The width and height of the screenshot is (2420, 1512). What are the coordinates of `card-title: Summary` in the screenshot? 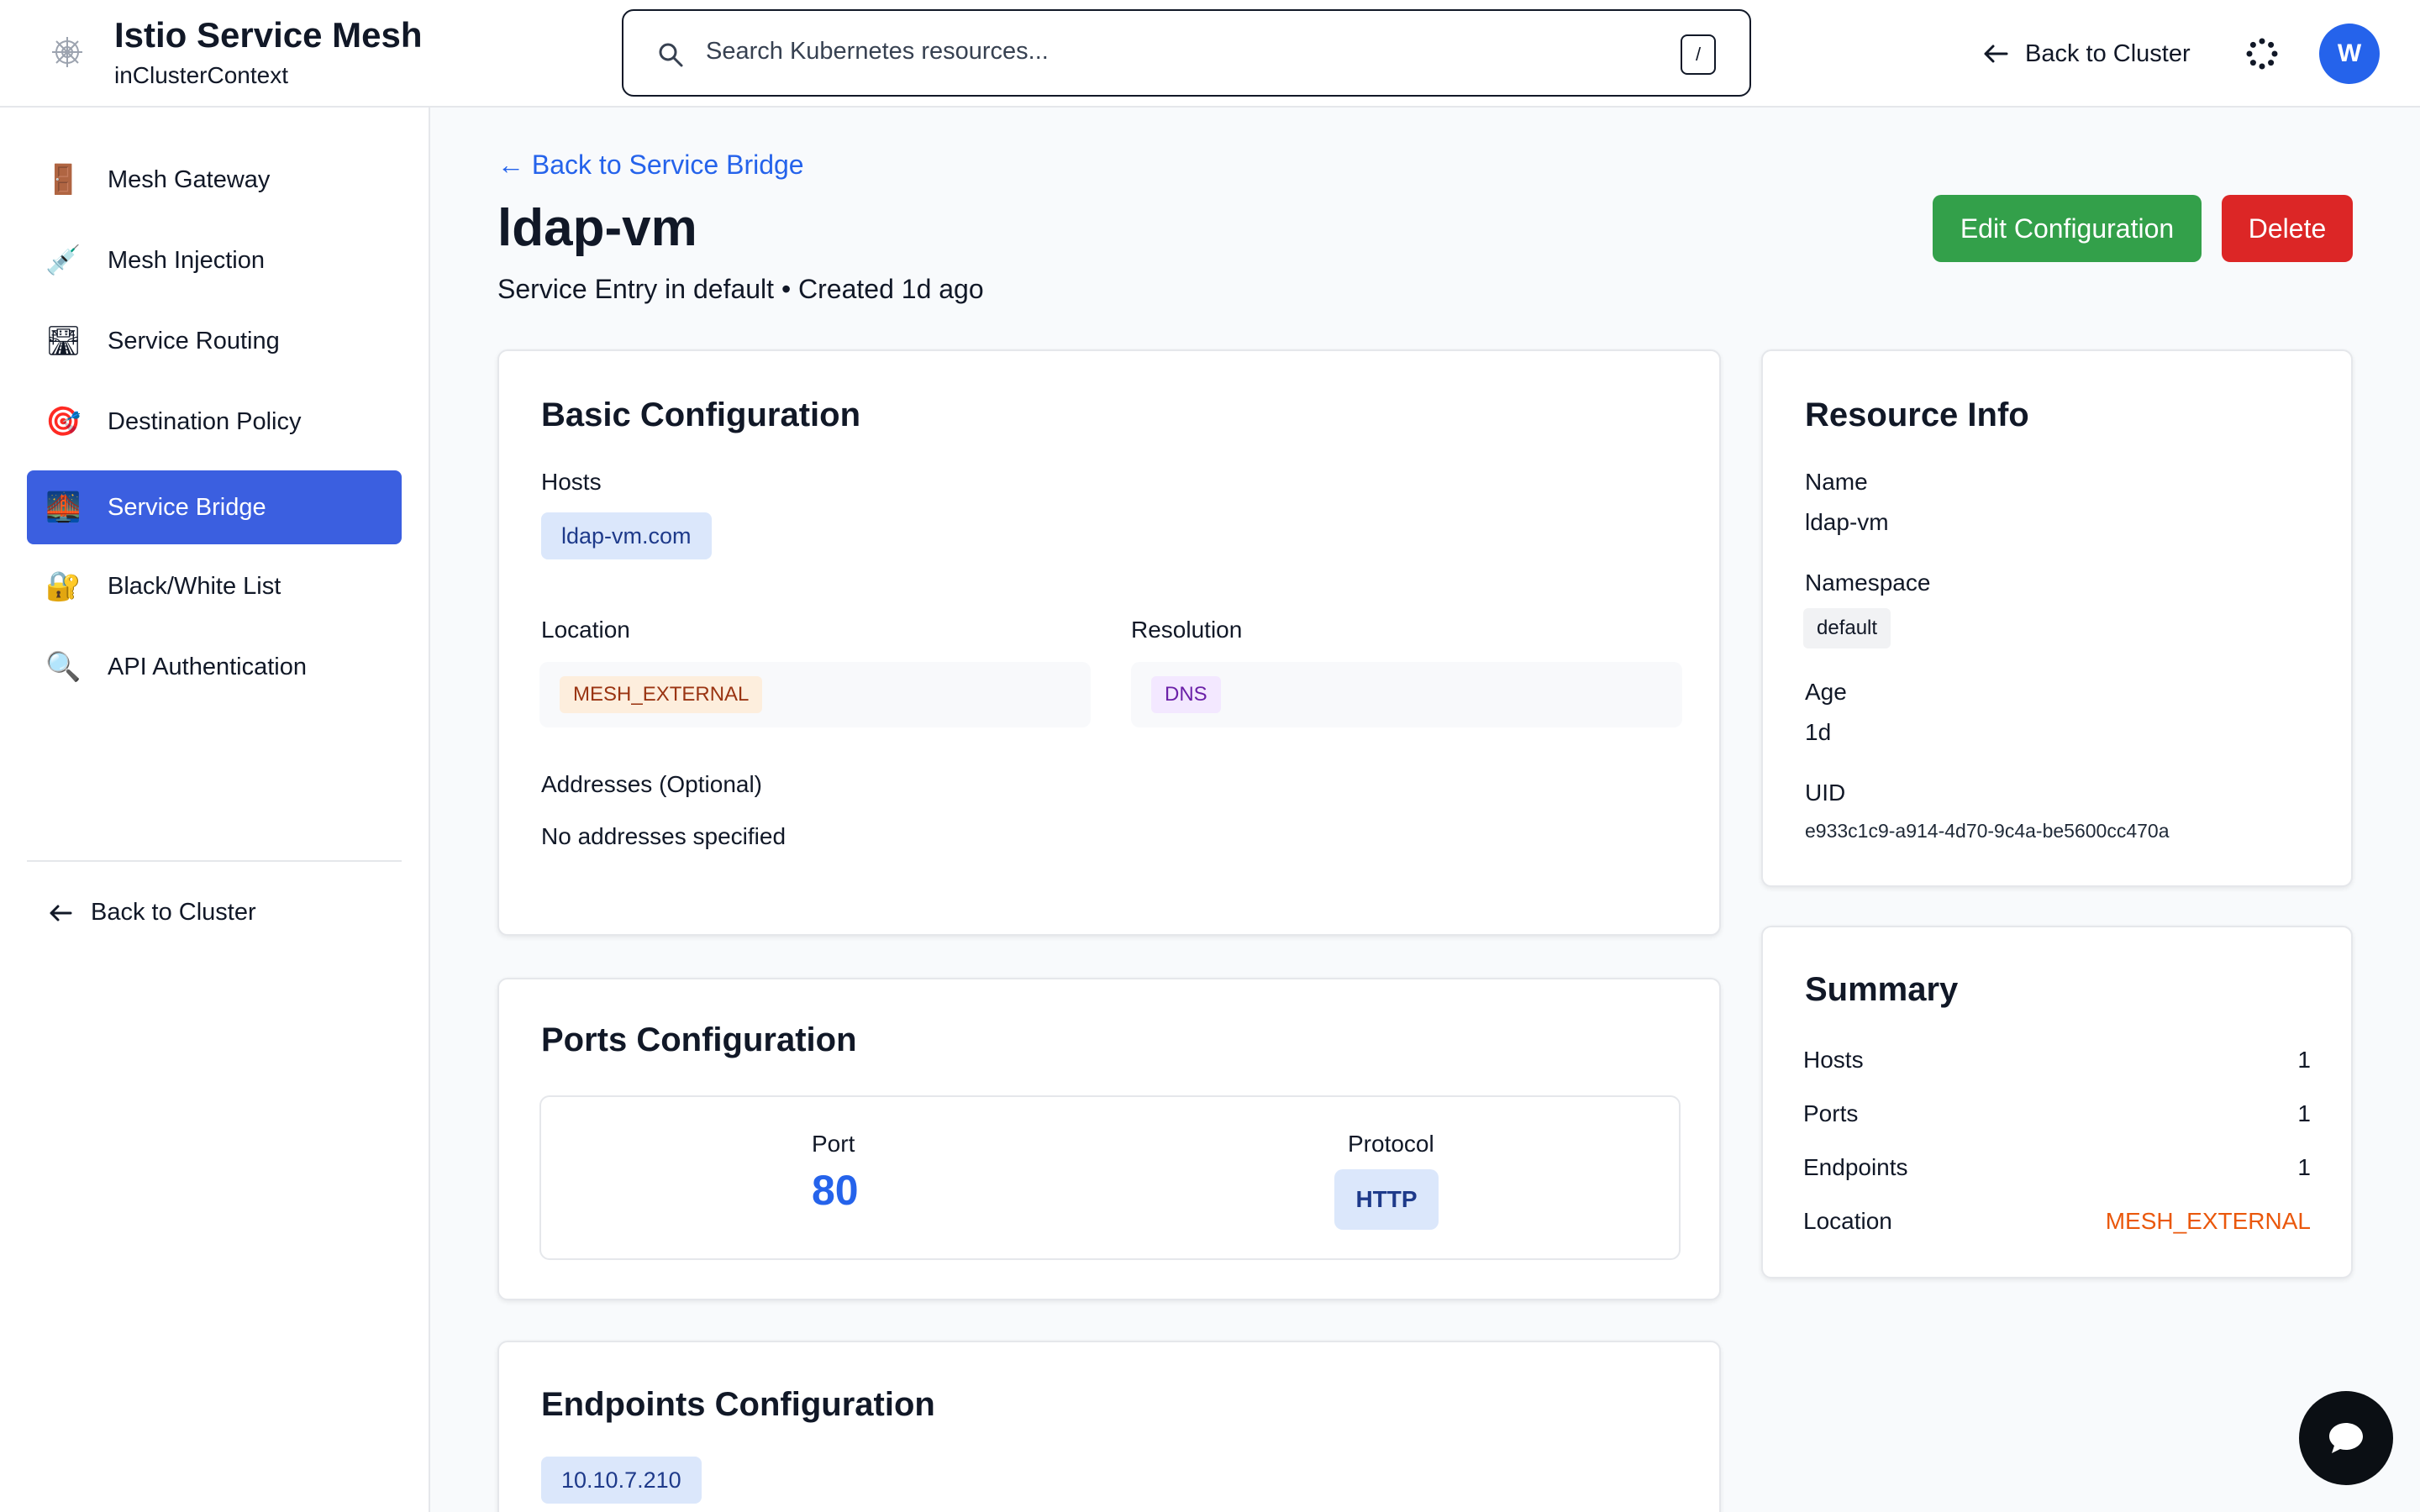 It's located at (1882, 989).